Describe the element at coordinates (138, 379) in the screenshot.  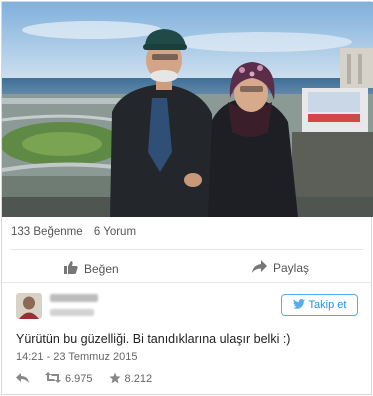
I see `favorite-count: 8.212` at that location.